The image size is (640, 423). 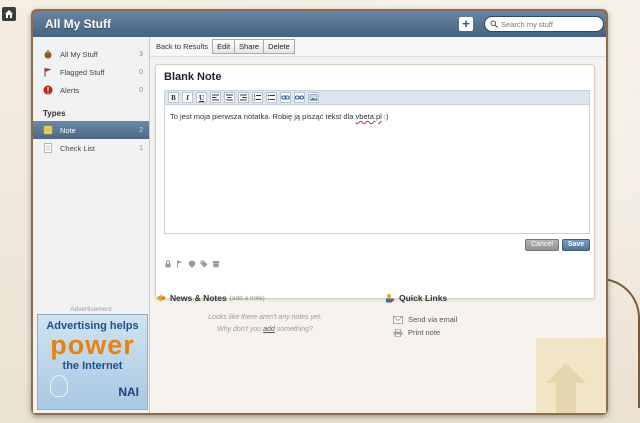 What do you see at coordinates (377, 98) in the screenshot?
I see `editor-toolbar: B I U 12` at bounding box center [377, 98].